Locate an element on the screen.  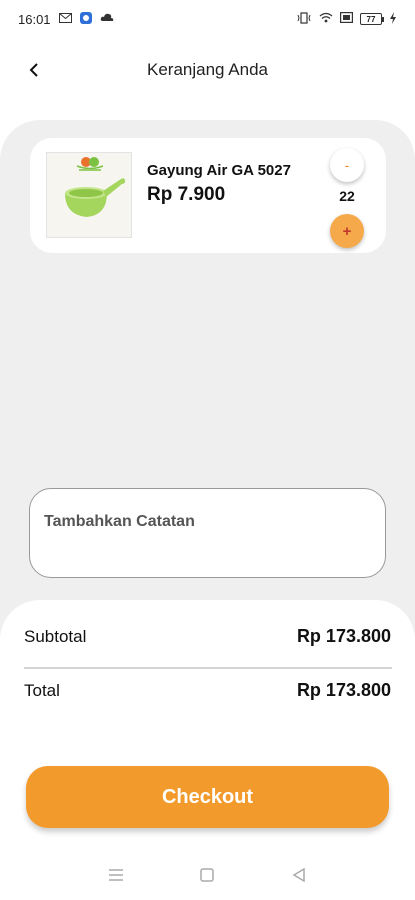
cart-item-card: Gayung Air GA 5027 Rp 7.900 - 22 + is located at coordinates (208, 195).